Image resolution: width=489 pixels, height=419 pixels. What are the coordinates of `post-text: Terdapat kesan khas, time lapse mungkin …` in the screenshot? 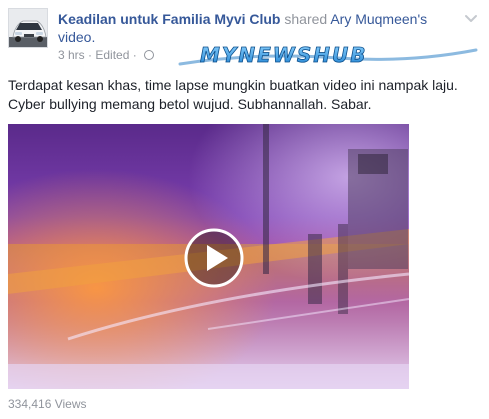 It's located at (233, 94).